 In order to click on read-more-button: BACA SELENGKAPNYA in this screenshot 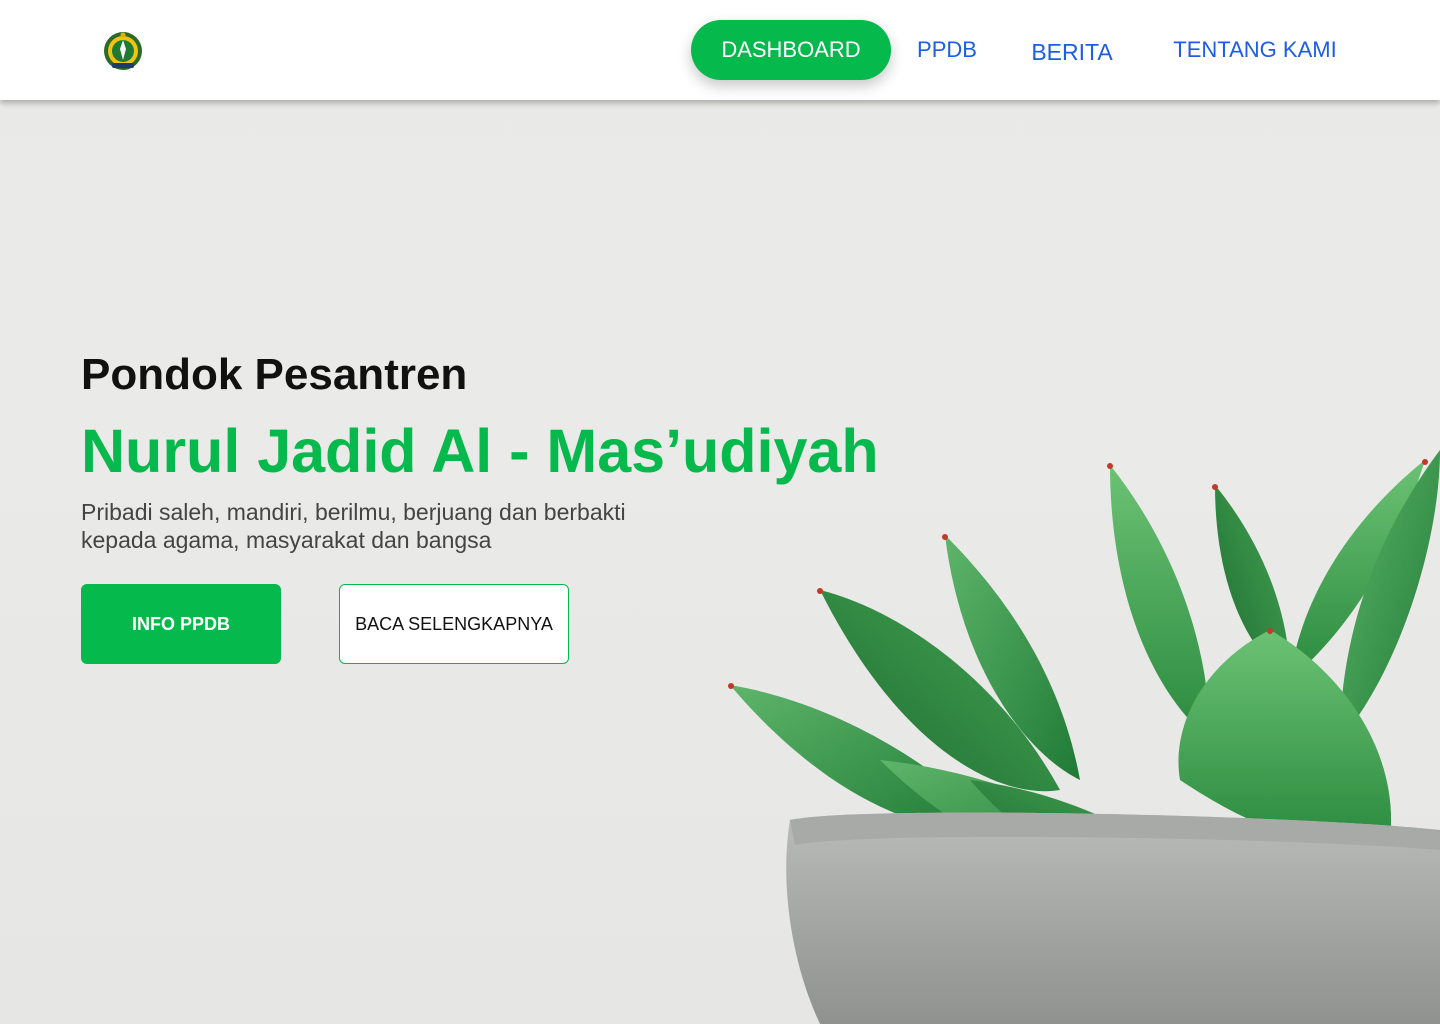, I will do `click(454, 624)`.